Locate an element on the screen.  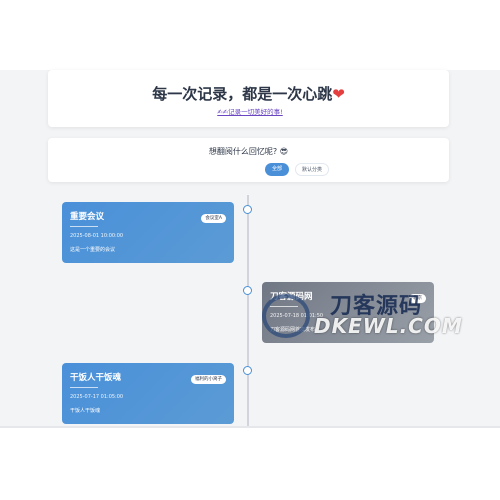
timeline-line is located at coordinates (248, 310).